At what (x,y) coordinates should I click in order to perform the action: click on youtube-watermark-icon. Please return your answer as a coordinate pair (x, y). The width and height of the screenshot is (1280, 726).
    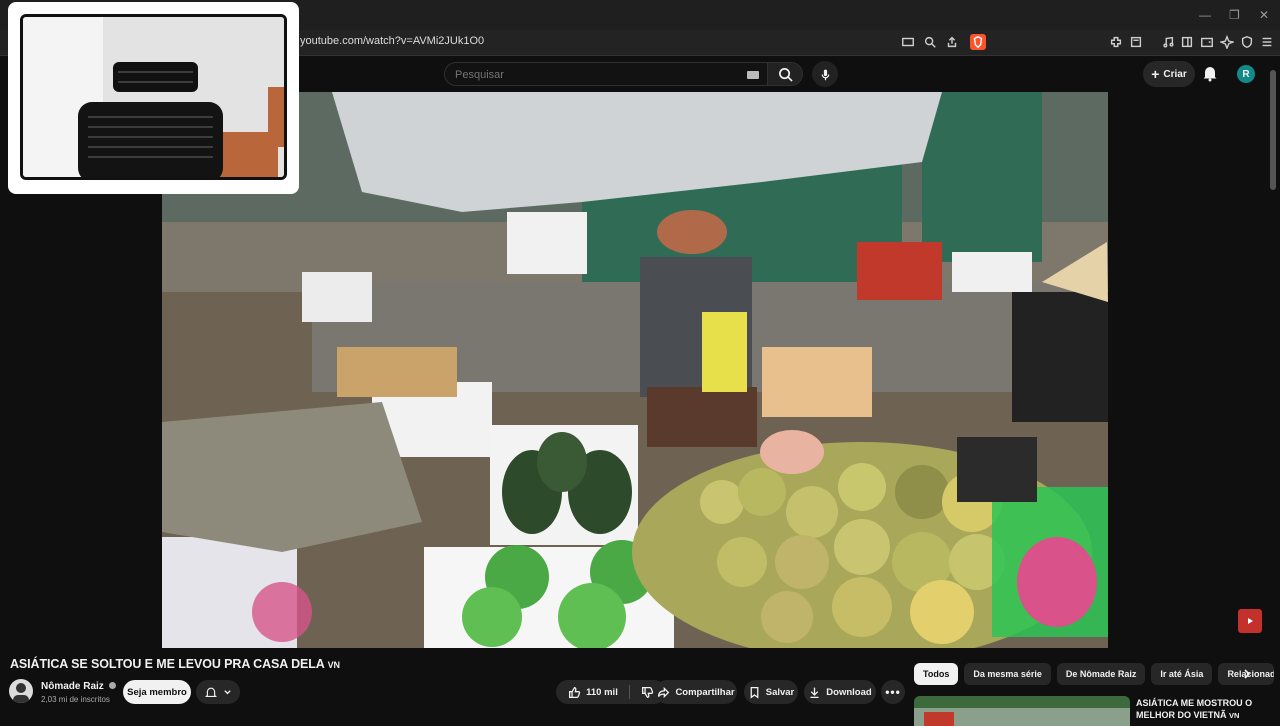
    Looking at the image, I should click on (1250, 621).